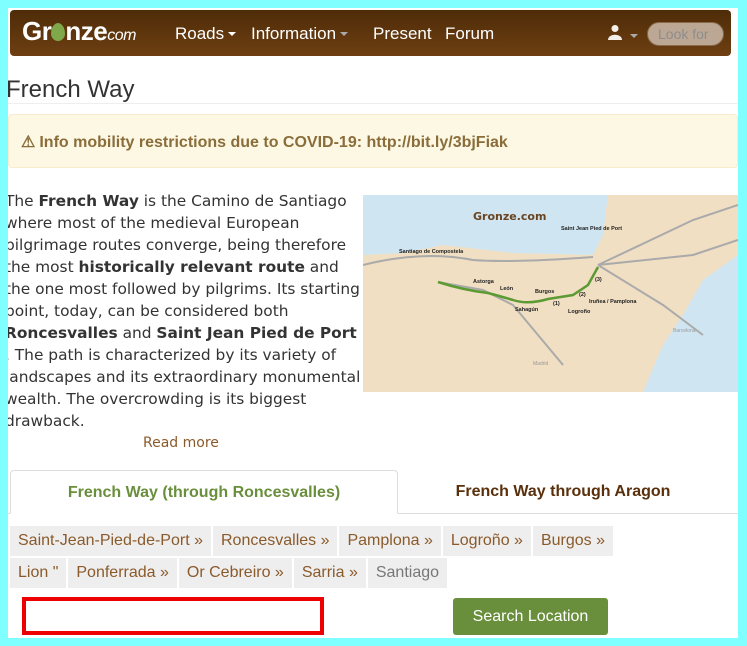 The width and height of the screenshot is (747, 646). Describe the element at coordinates (137, 333) in the screenshot. I see `intro-text: and` at that location.